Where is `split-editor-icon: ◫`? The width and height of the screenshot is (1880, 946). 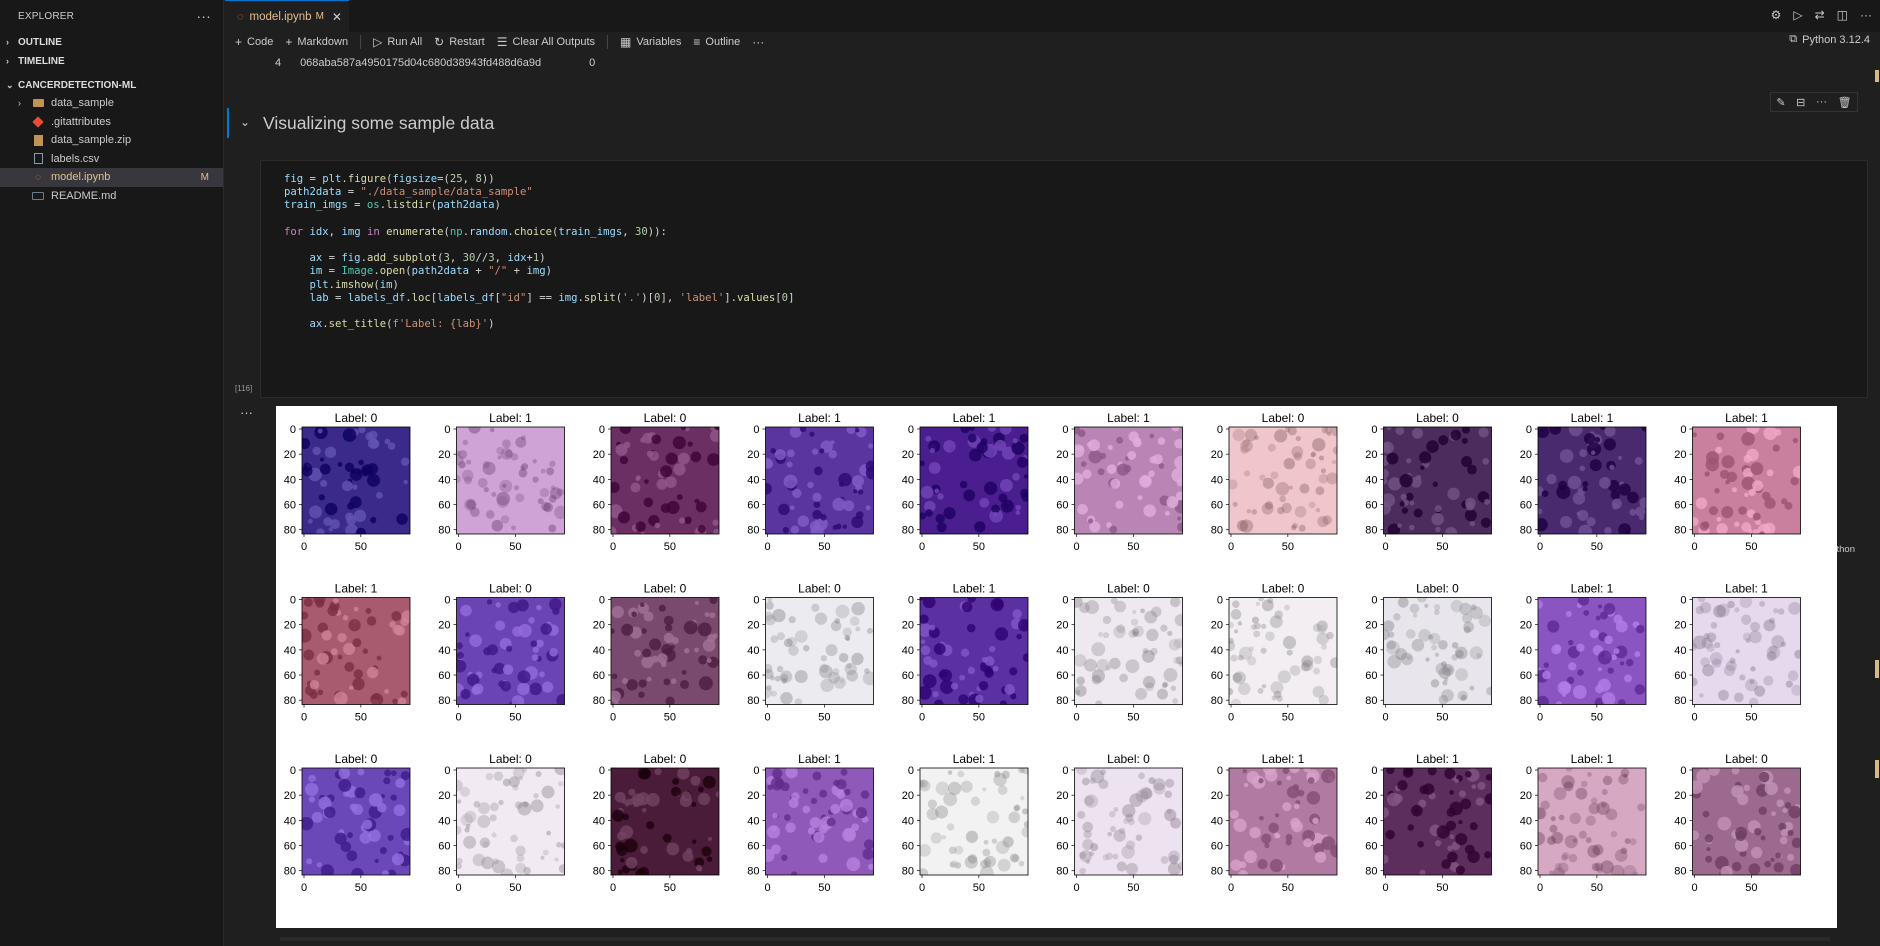 split-editor-icon: ◫ is located at coordinates (1842, 15).